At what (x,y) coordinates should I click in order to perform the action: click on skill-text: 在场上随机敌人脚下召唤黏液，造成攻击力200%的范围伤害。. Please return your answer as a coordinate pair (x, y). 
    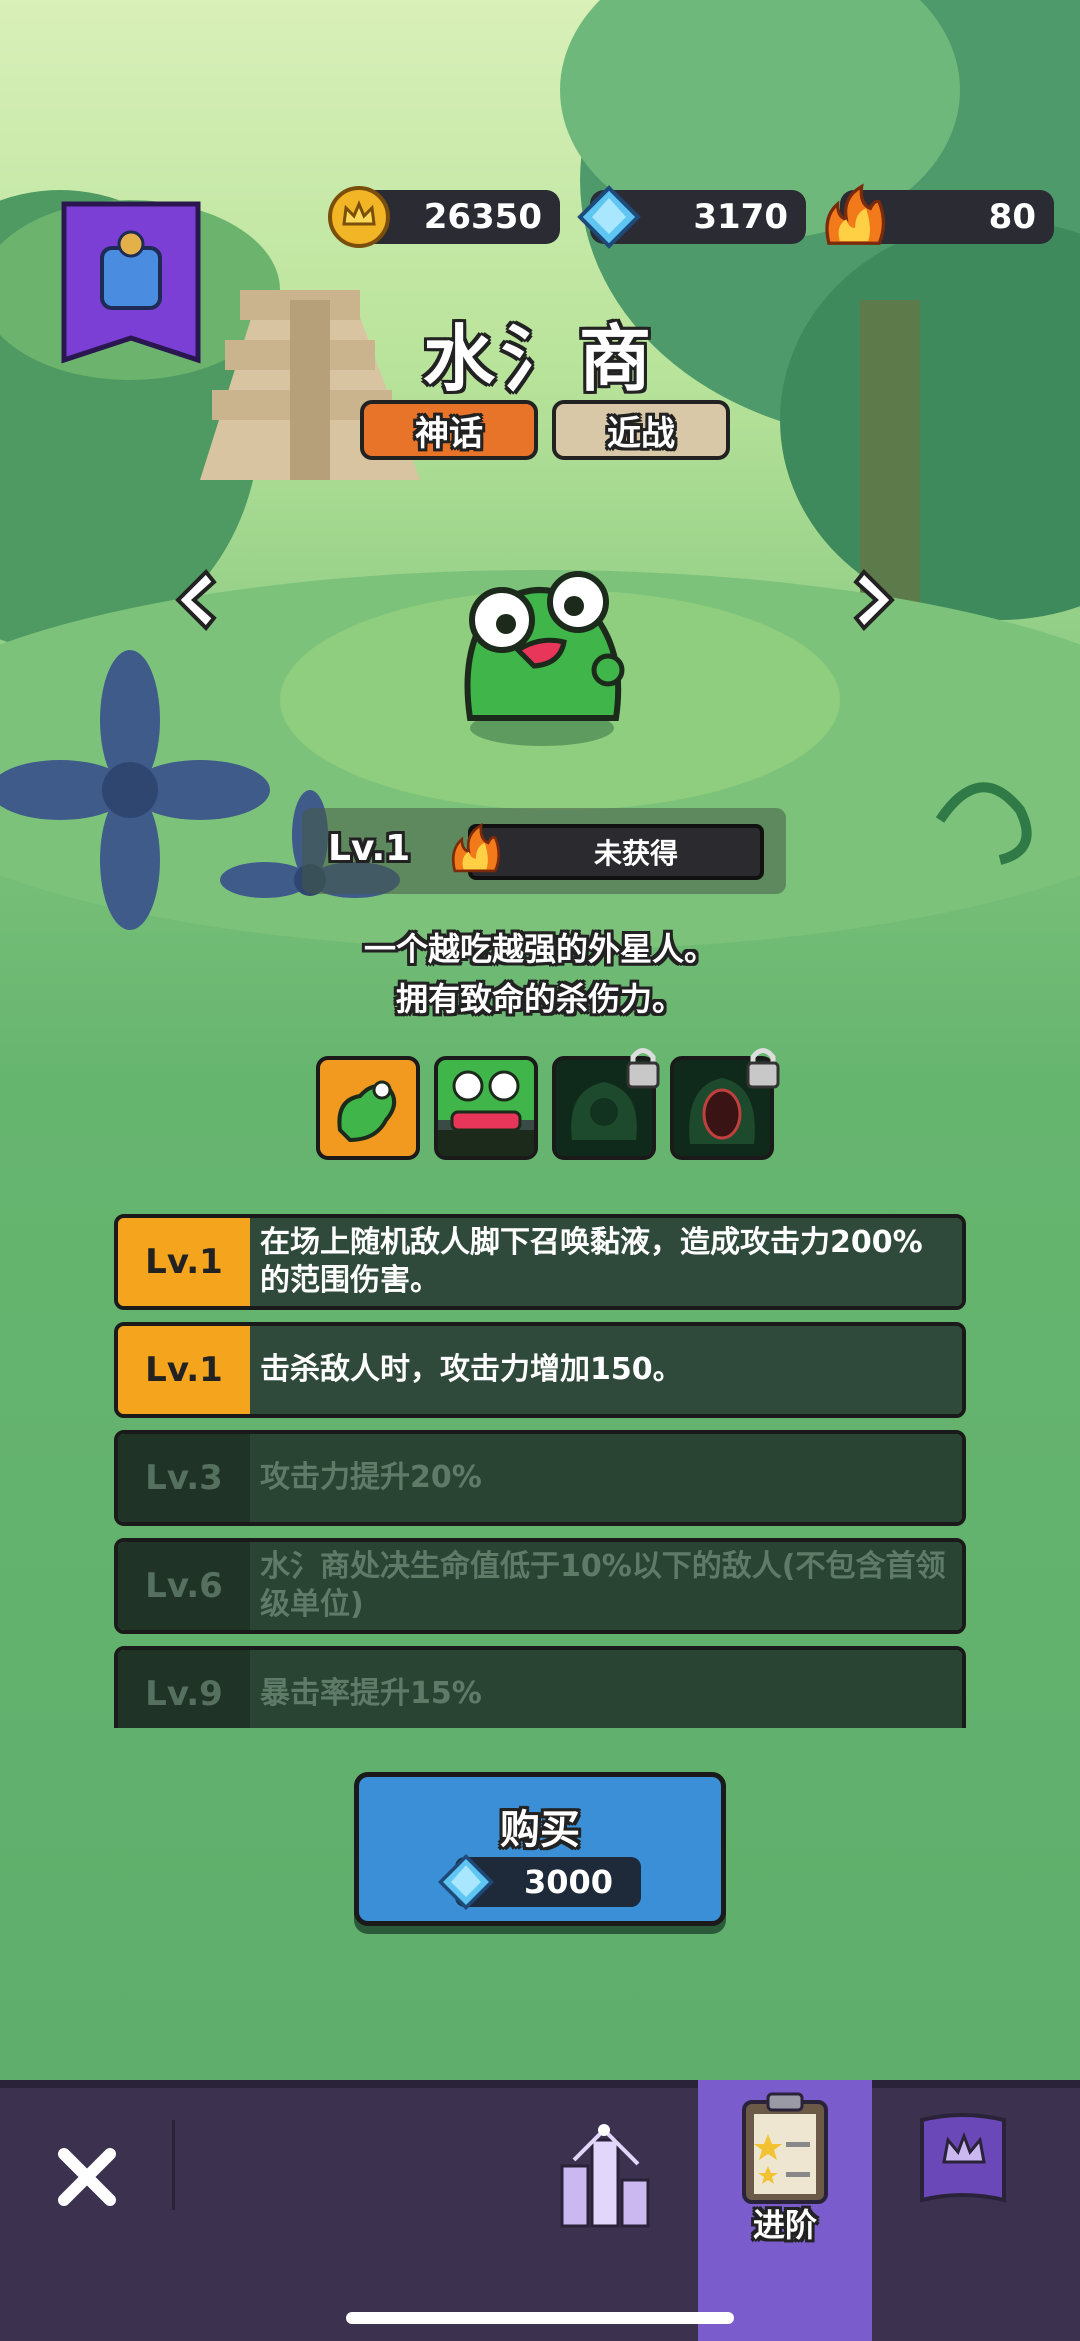
    Looking at the image, I should click on (606, 1262).